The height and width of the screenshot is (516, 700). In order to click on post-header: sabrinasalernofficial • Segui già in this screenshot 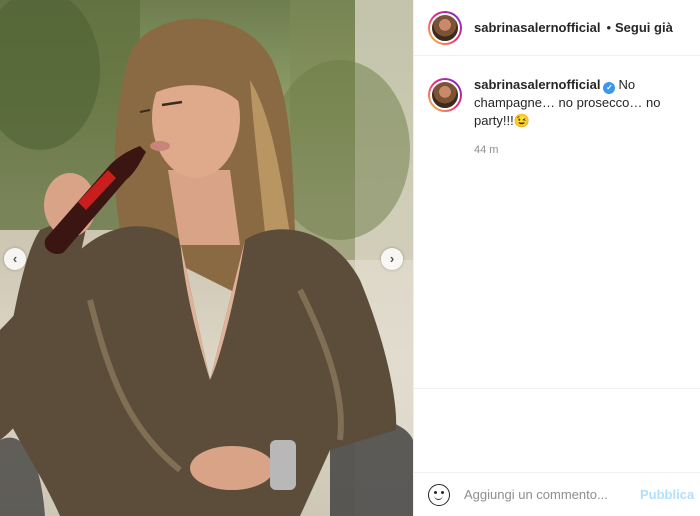, I will do `click(557, 28)`.